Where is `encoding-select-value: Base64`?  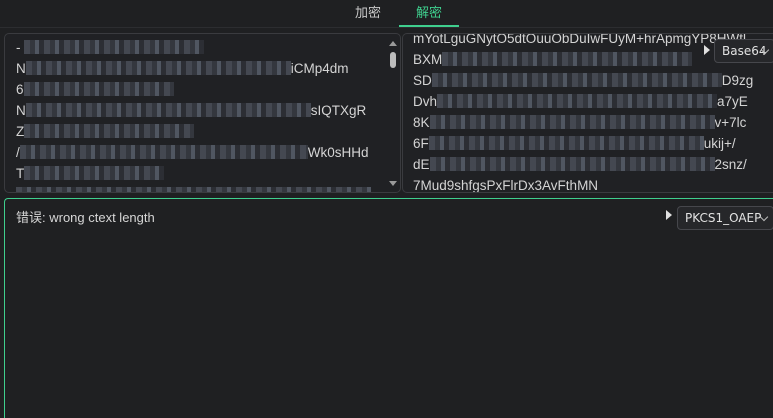
encoding-select-value: Base64 is located at coordinates (744, 51).